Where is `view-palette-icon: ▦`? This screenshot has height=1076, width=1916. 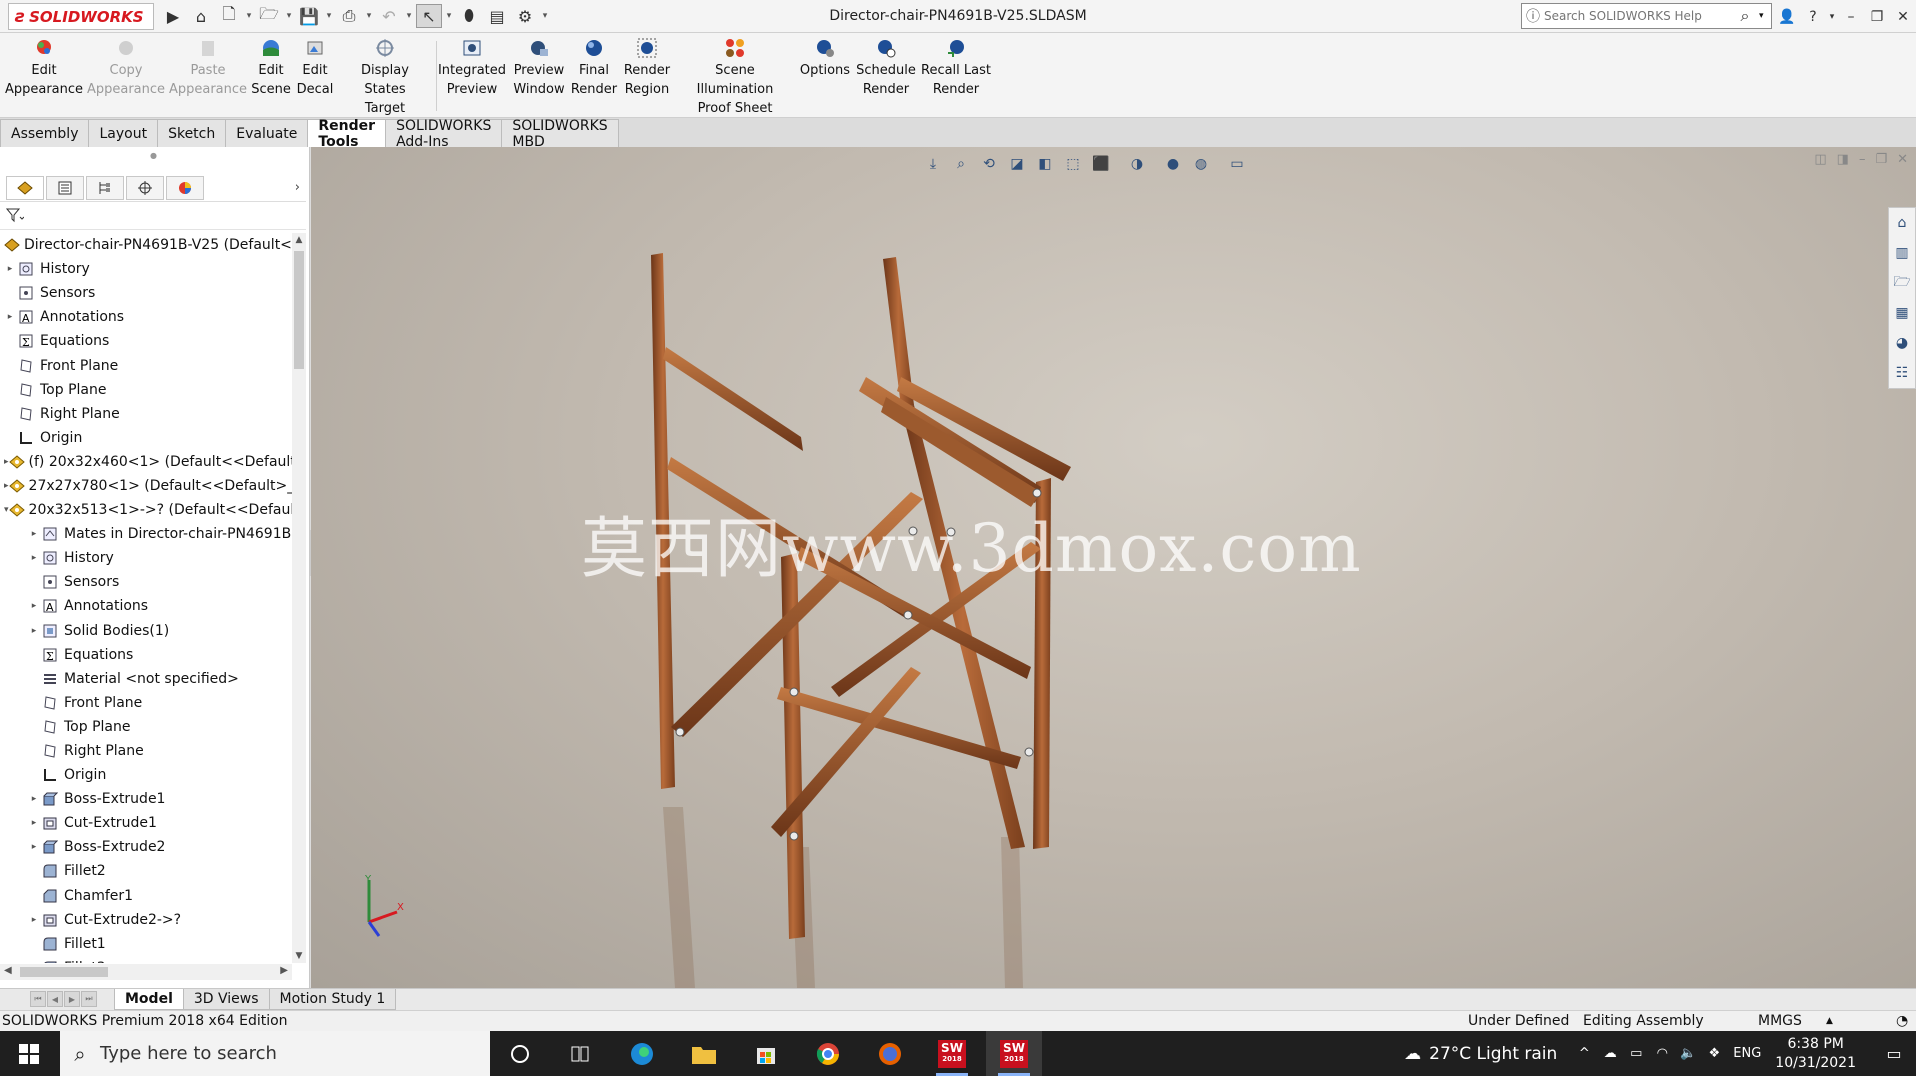
view-palette-icon: ▦ is located at coordinates (1902, 313).